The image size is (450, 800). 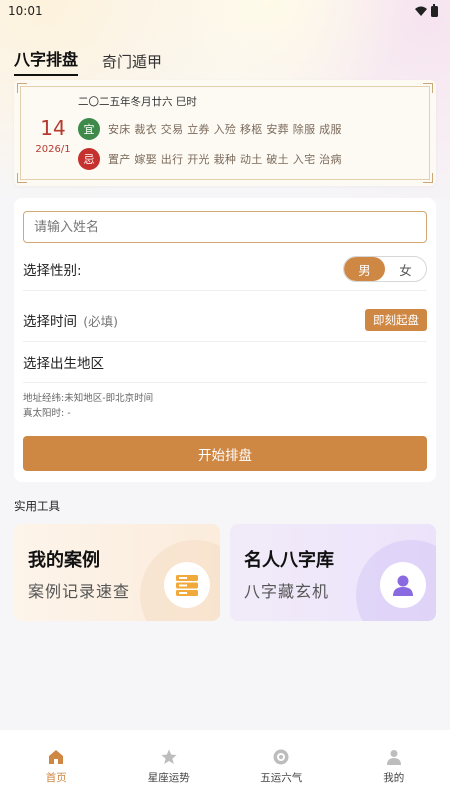 I want to click on gender-female-option: 女, so click(x=405, y=269).